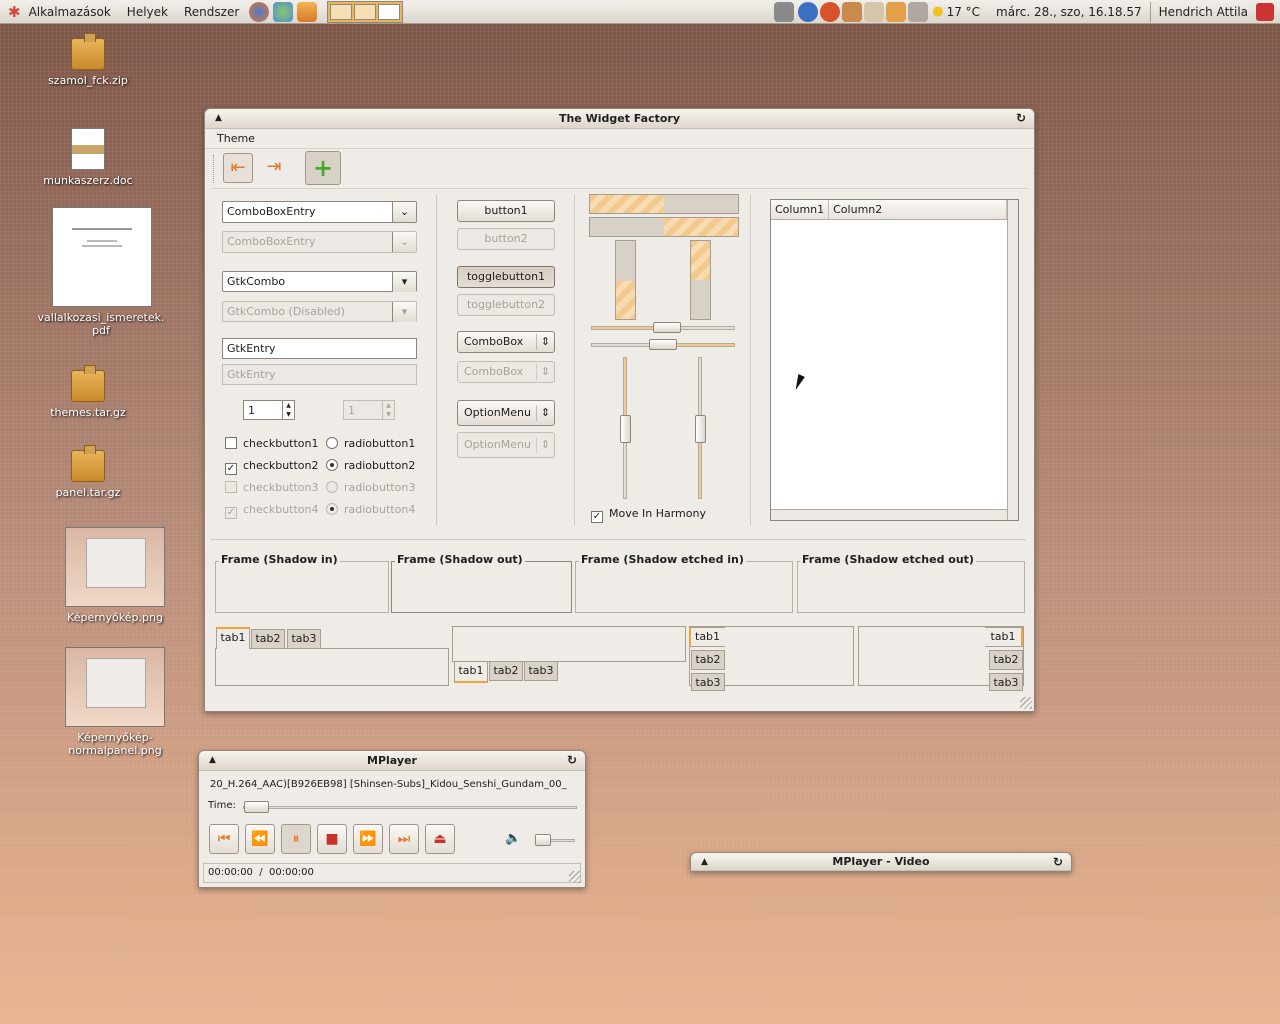 This screenshot has width=1280, height=1024. What do you see at coordinates (392, 761) in the screenshot?
I see `titlebar: ▲ MPlayer ↻` at bounding box center [392, 761].